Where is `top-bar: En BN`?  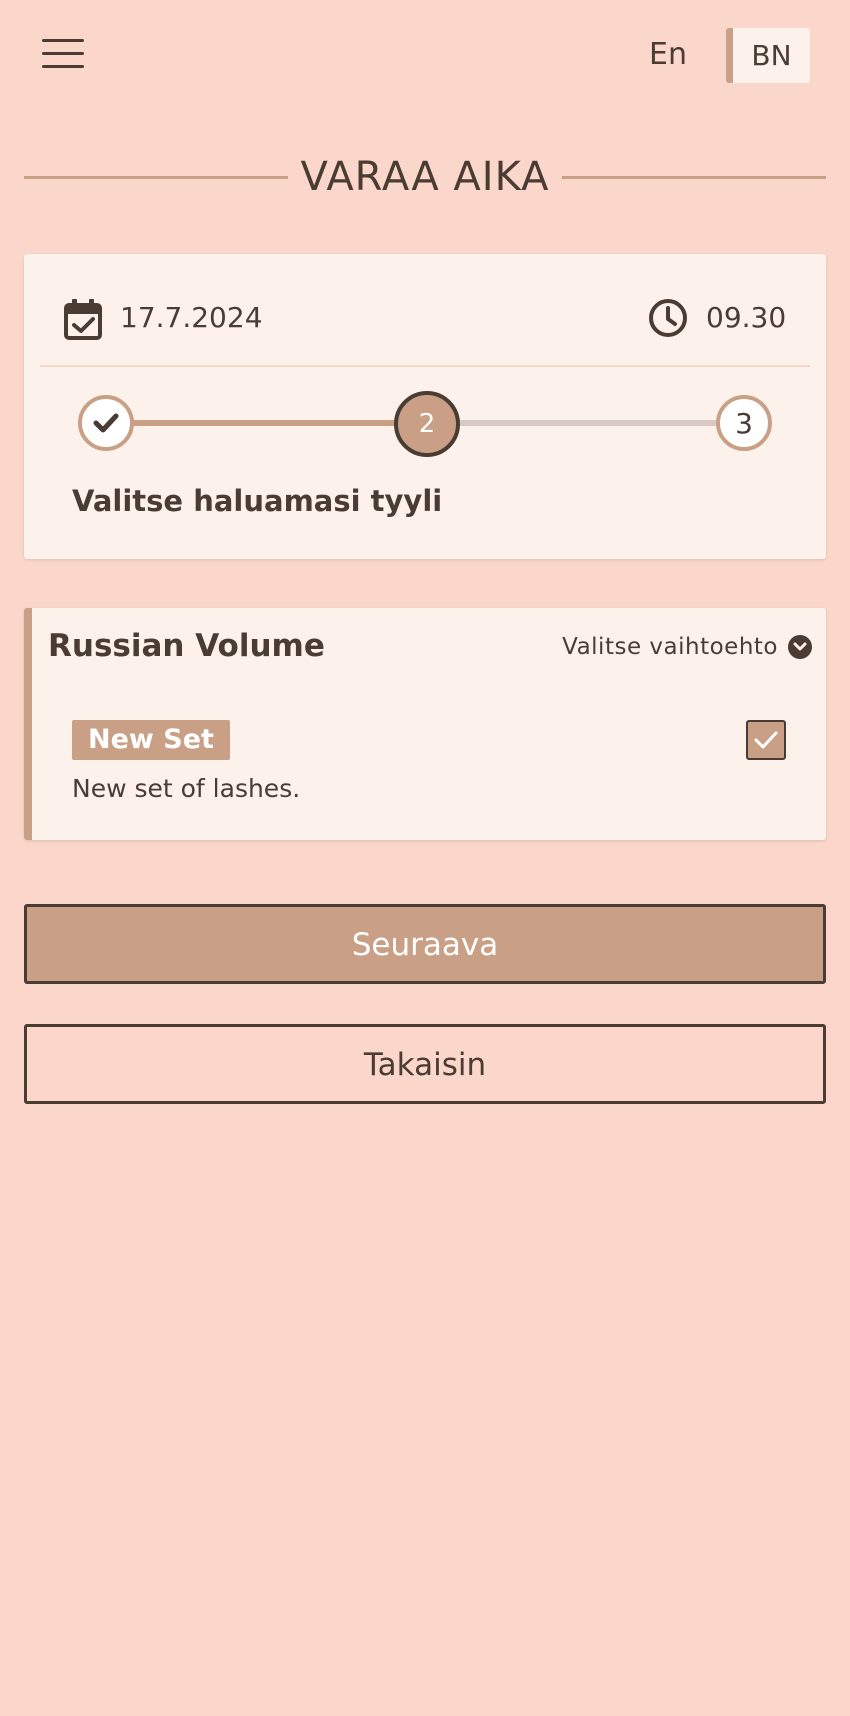 top-bar: En BN is located at coordinates (425, 55).